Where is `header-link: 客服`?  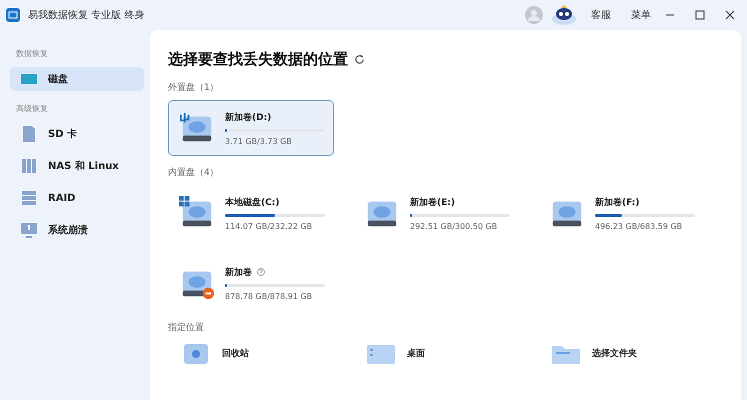 header-link: 客服 is located at coordinates (601, 15).